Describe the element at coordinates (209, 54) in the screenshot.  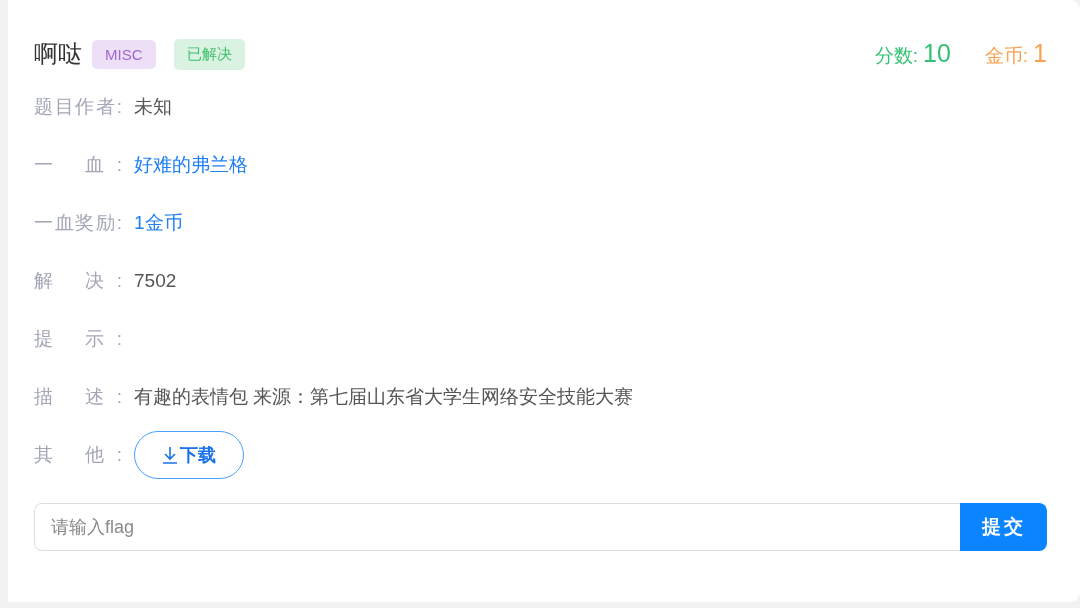
I see `category-tag: 已解决` at that location.